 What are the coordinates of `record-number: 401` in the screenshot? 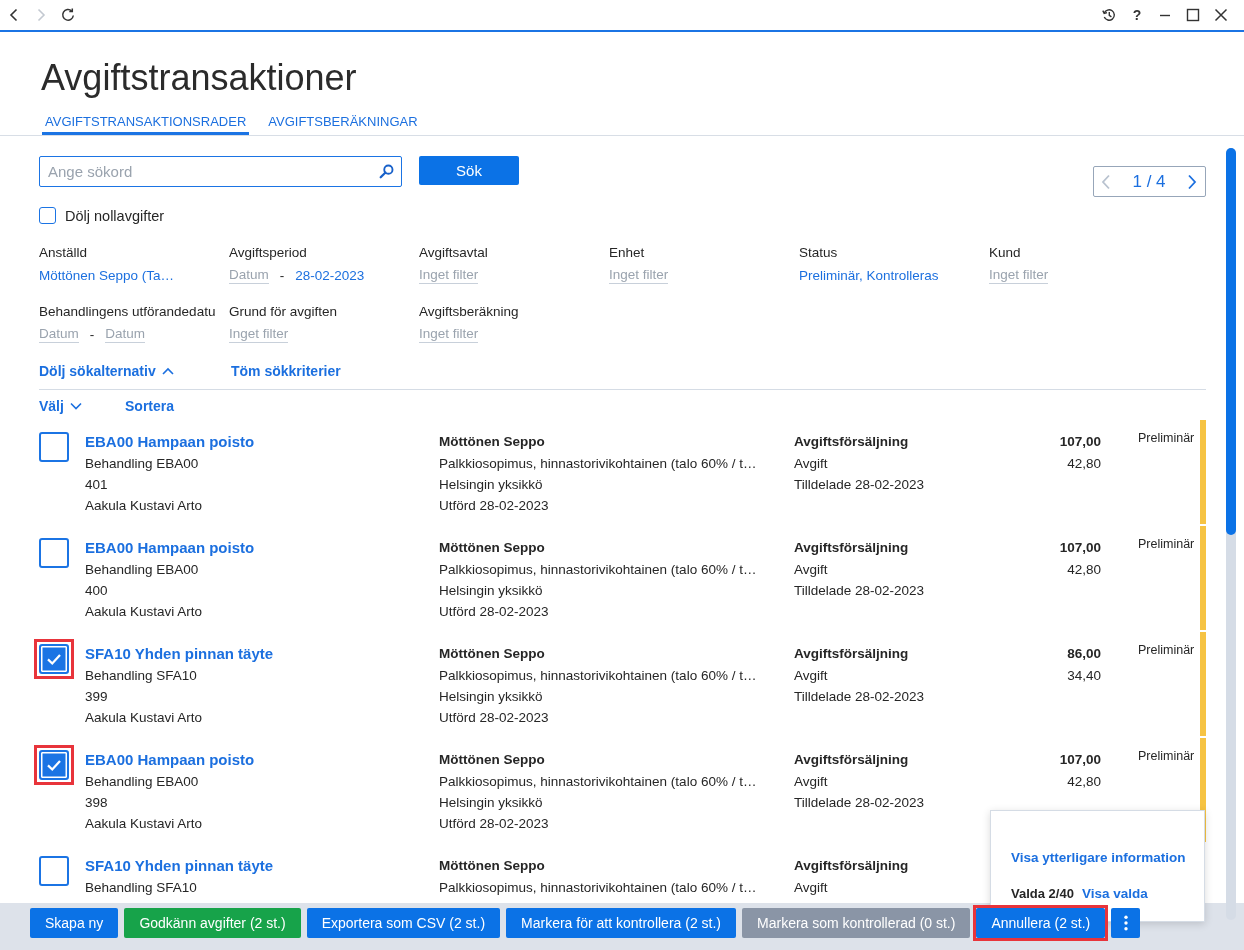 It's located at (96, 485).